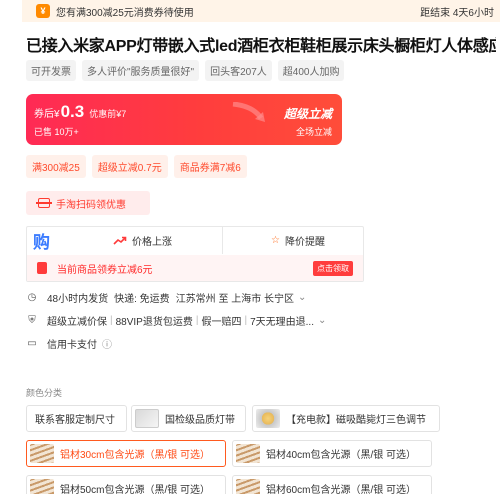 The height and width of the screenshot is (494, 500). Describe the element at coordinates (56, 132) in the screenshot. I see `sold-count: 已售 10万+` at that location.